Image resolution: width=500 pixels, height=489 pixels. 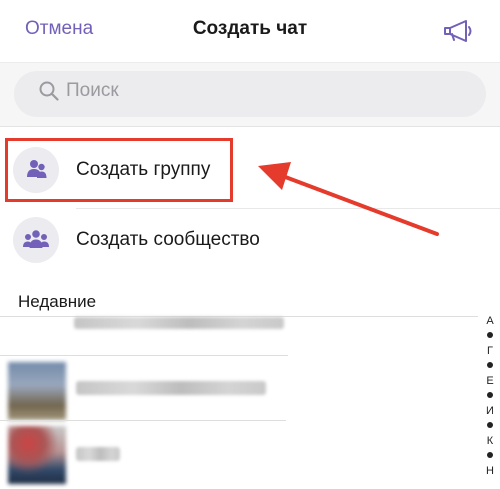 What do you see at coordinates (143, 169) in the screenshot?
I see `create-group-label: Создать группу` at bounding box center [143, 169].